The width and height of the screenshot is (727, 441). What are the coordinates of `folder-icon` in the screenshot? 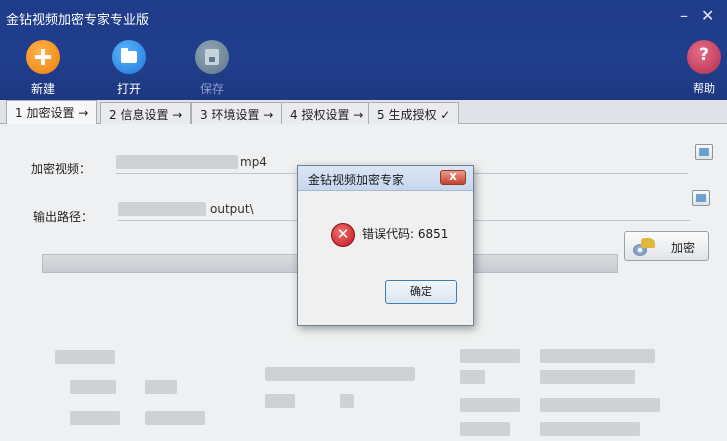 It's located at (129, 57).